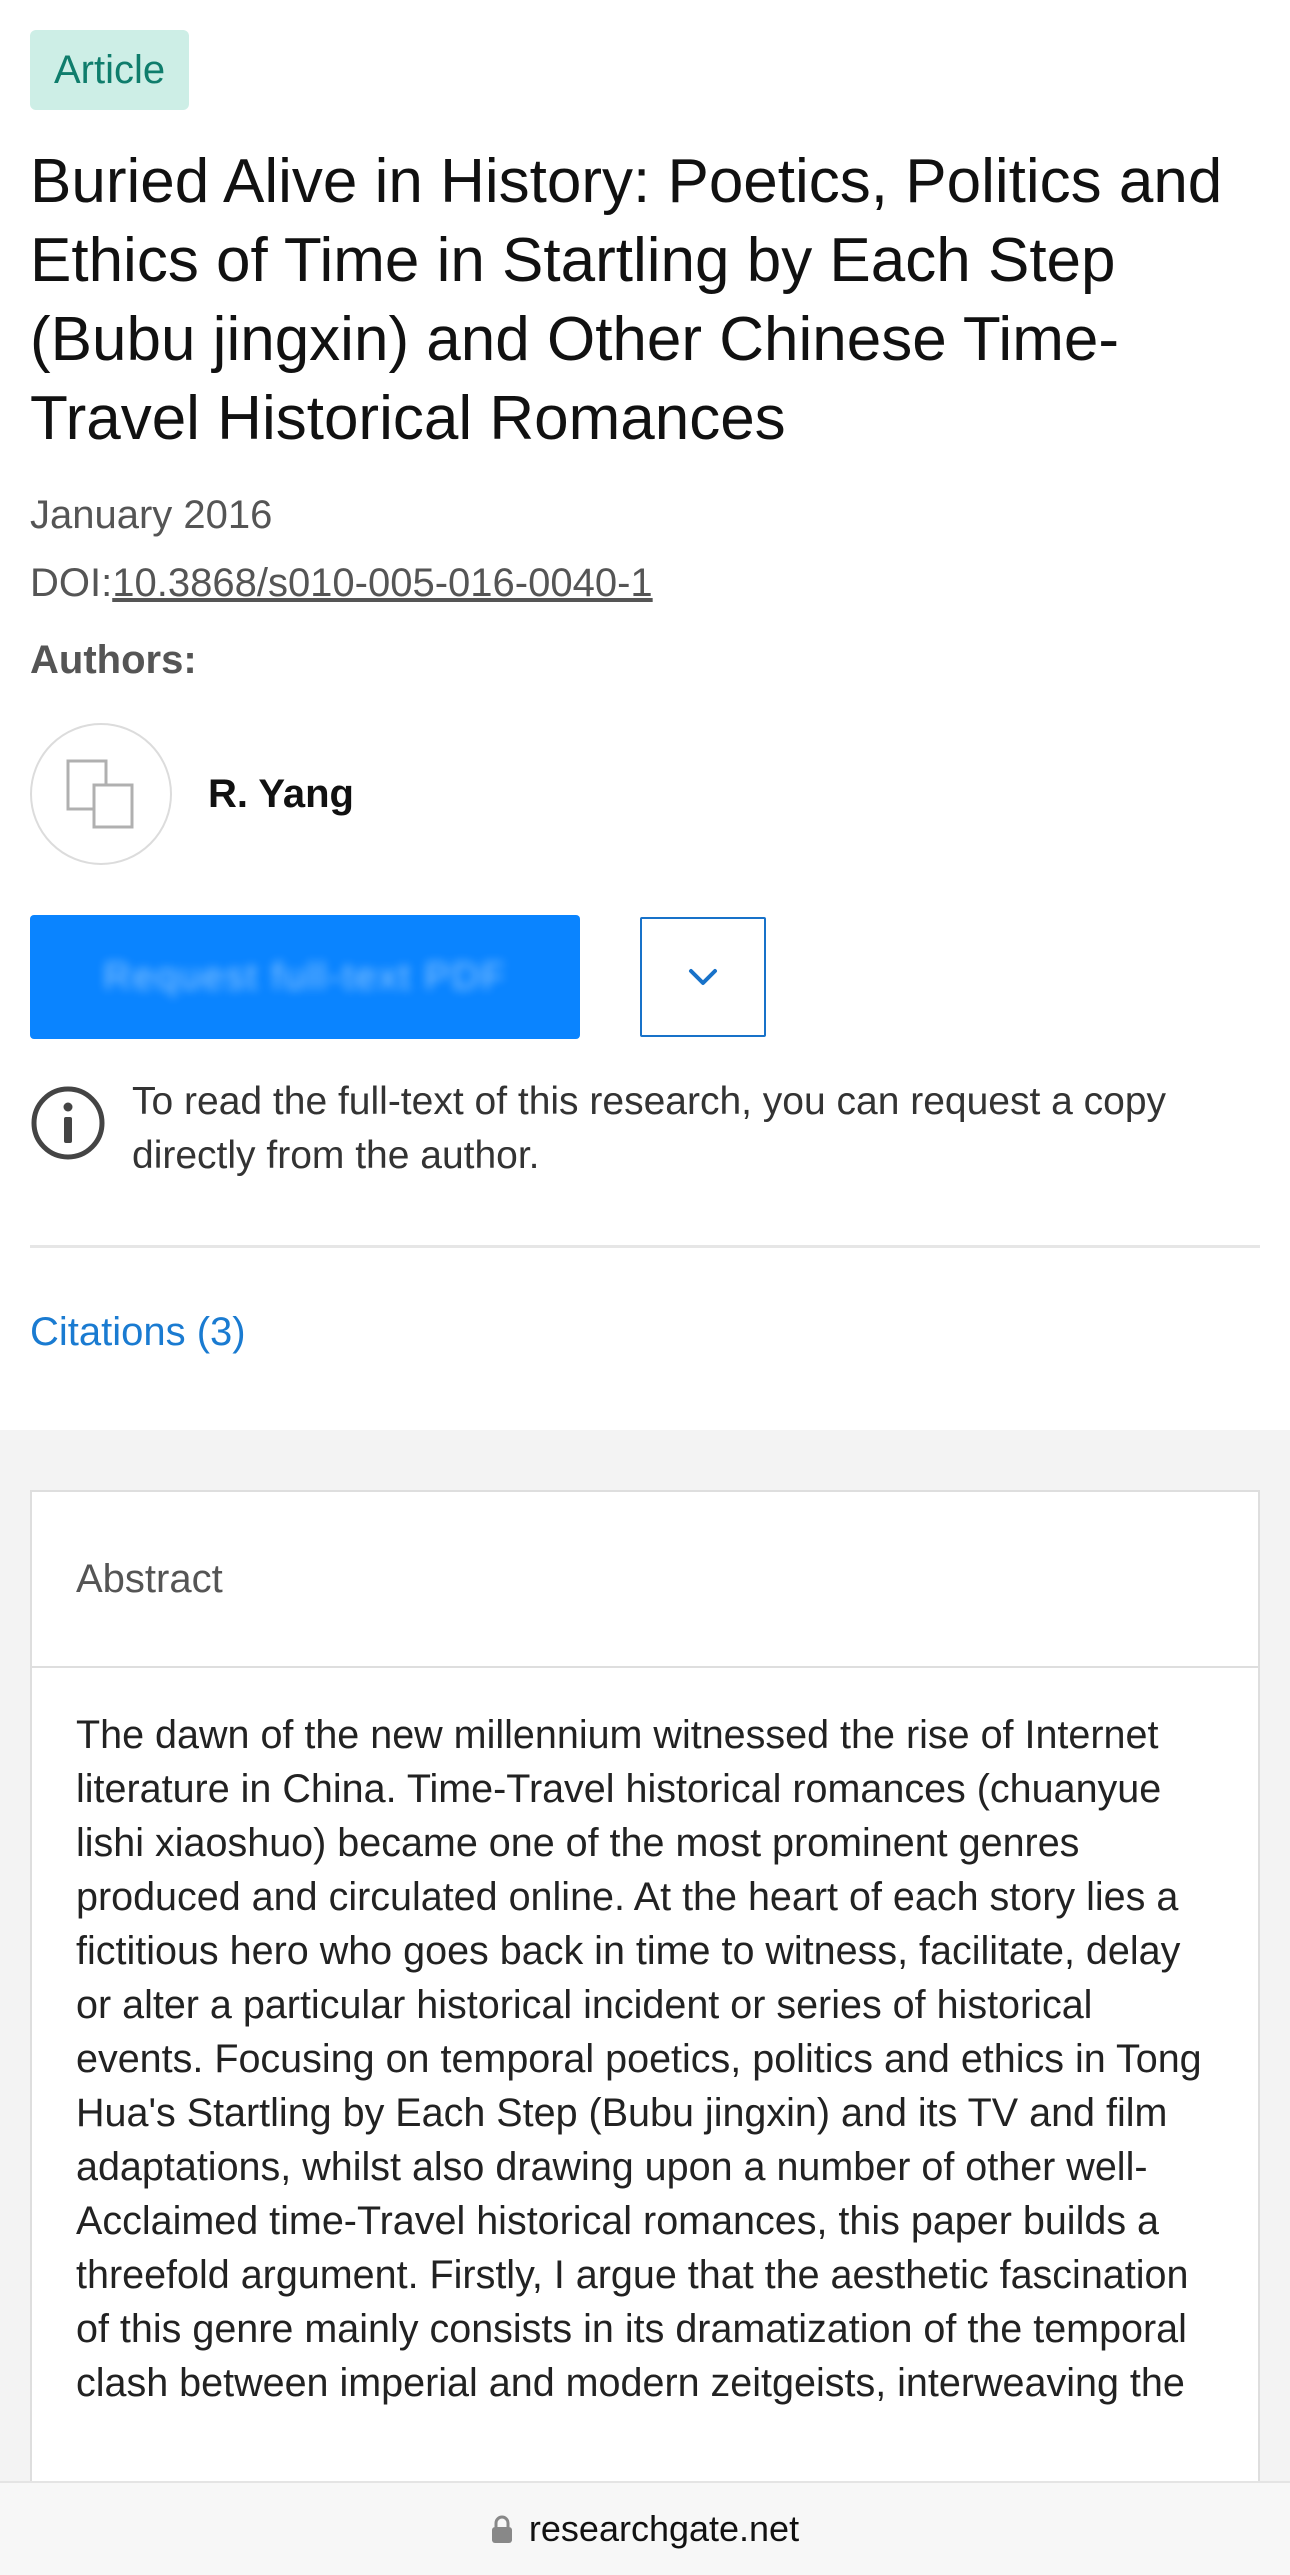  What do you see at coordinates (68, 1123) in the screenshot?
I see `info-icon` at bounding box center [68, 1123].